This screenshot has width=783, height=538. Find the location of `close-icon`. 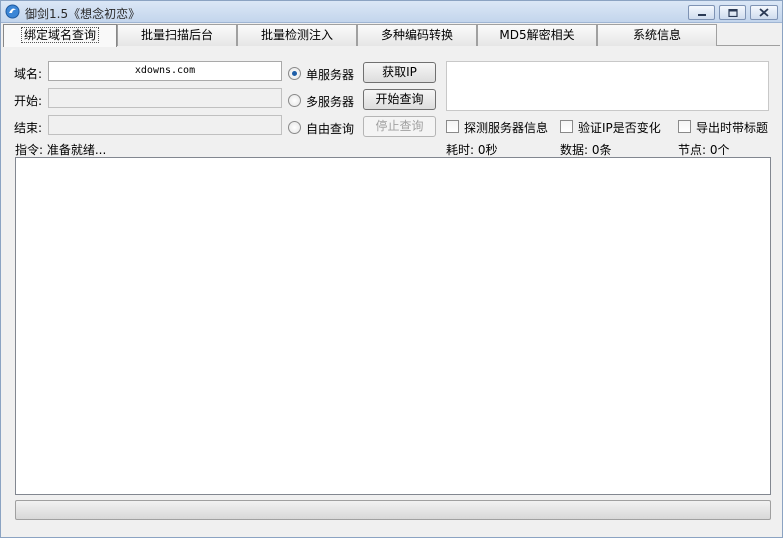

close-icon is located at coordinates (764, 12).